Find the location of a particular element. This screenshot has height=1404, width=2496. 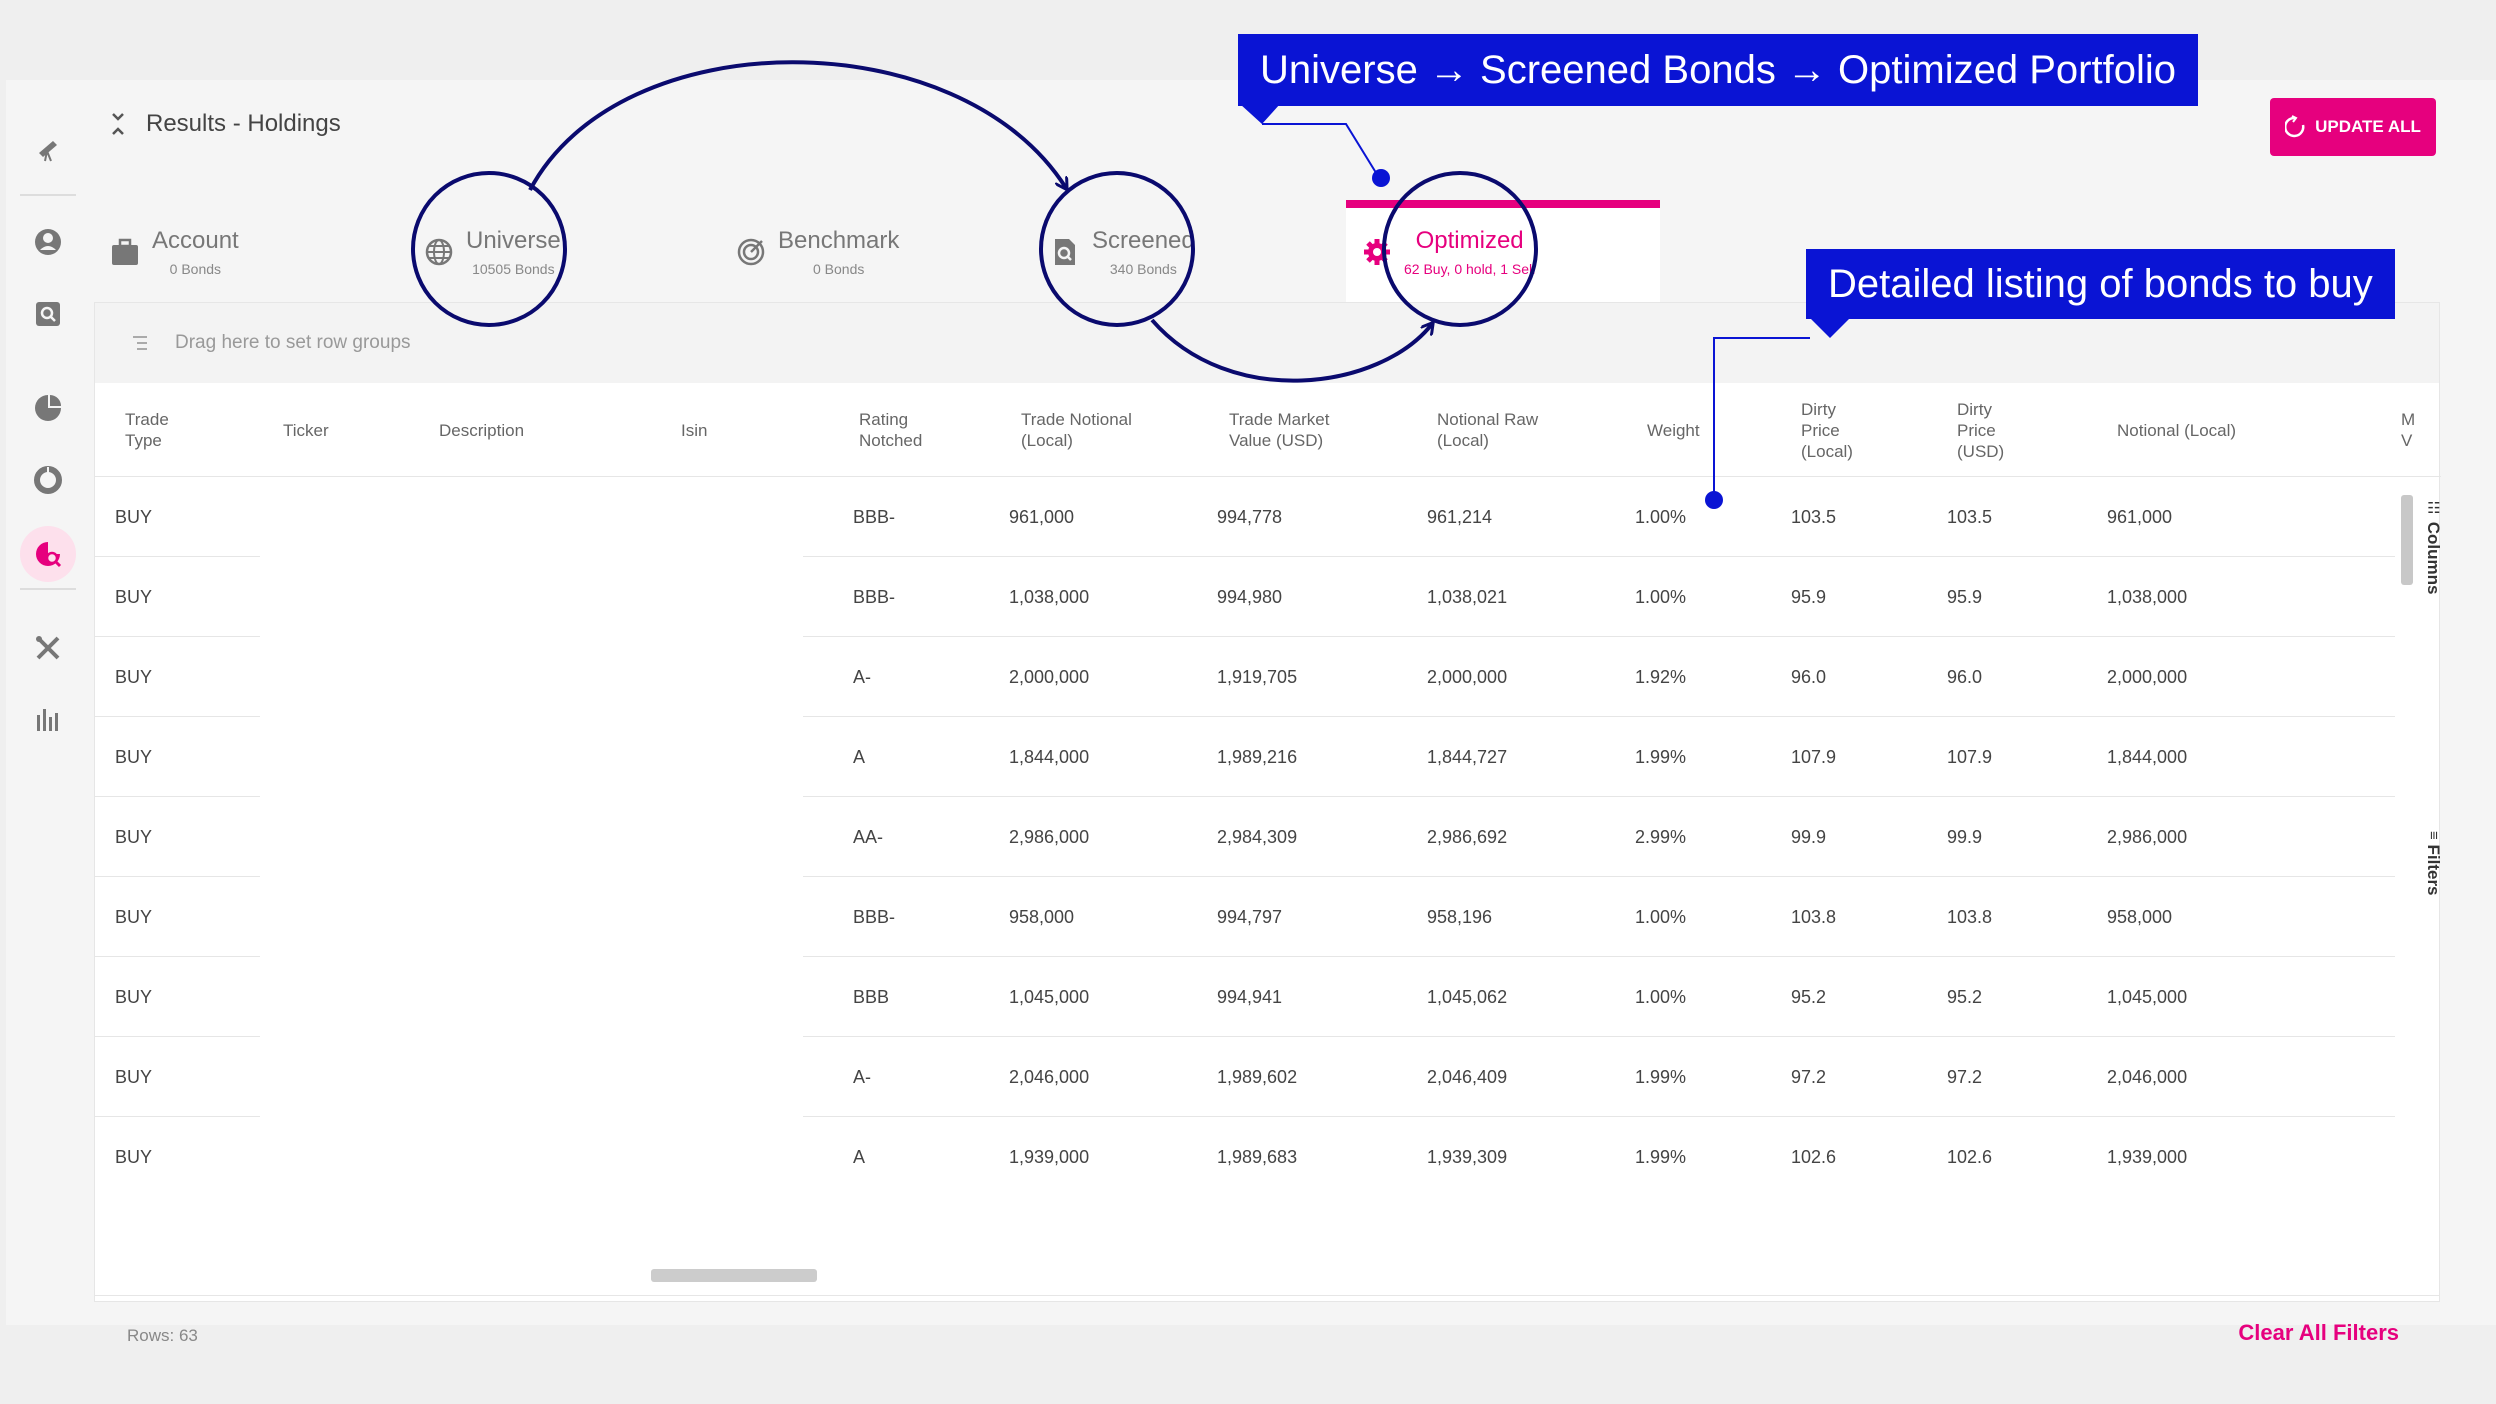

page-title: Results - Holdings is located at coordinates (225, 124).